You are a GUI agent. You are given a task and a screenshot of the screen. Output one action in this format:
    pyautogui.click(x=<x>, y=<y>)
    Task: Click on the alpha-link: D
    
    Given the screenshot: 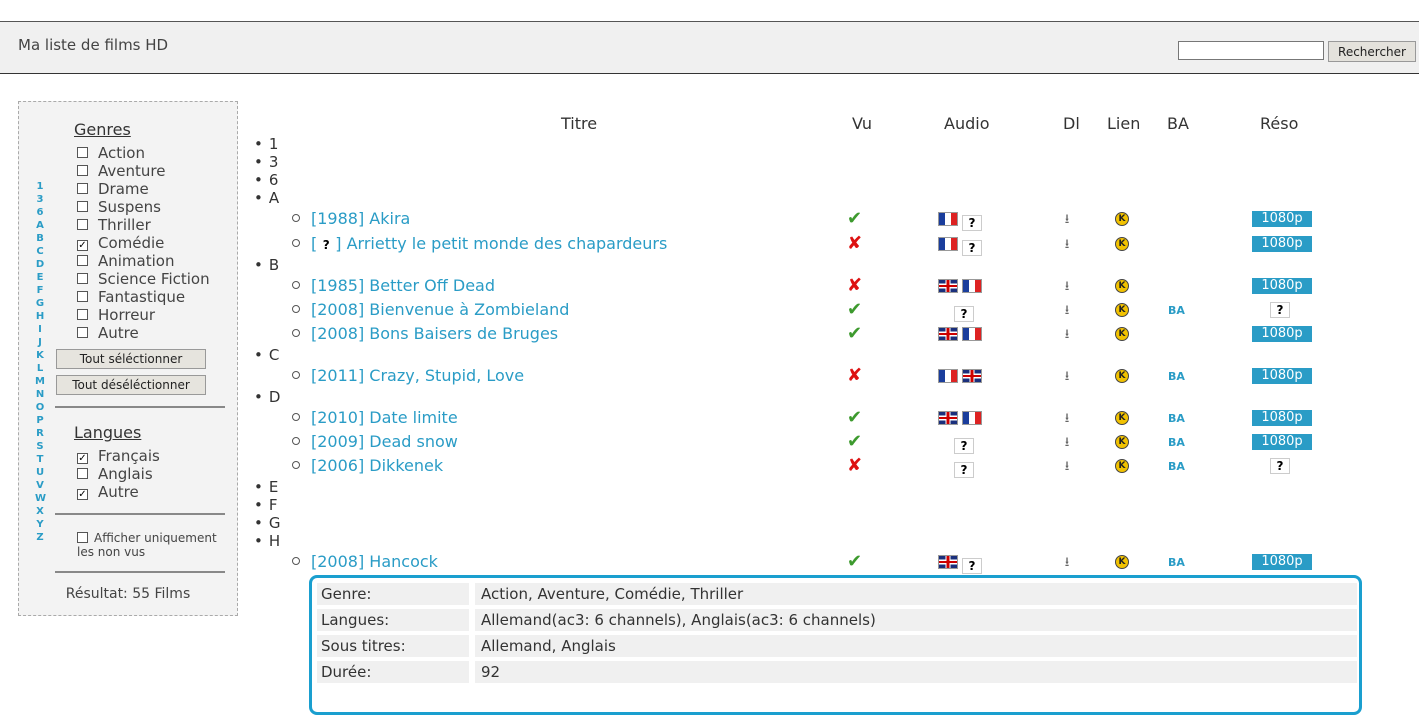 What is the action you would take?
    pyautogui.click(x=40, y=264)
    